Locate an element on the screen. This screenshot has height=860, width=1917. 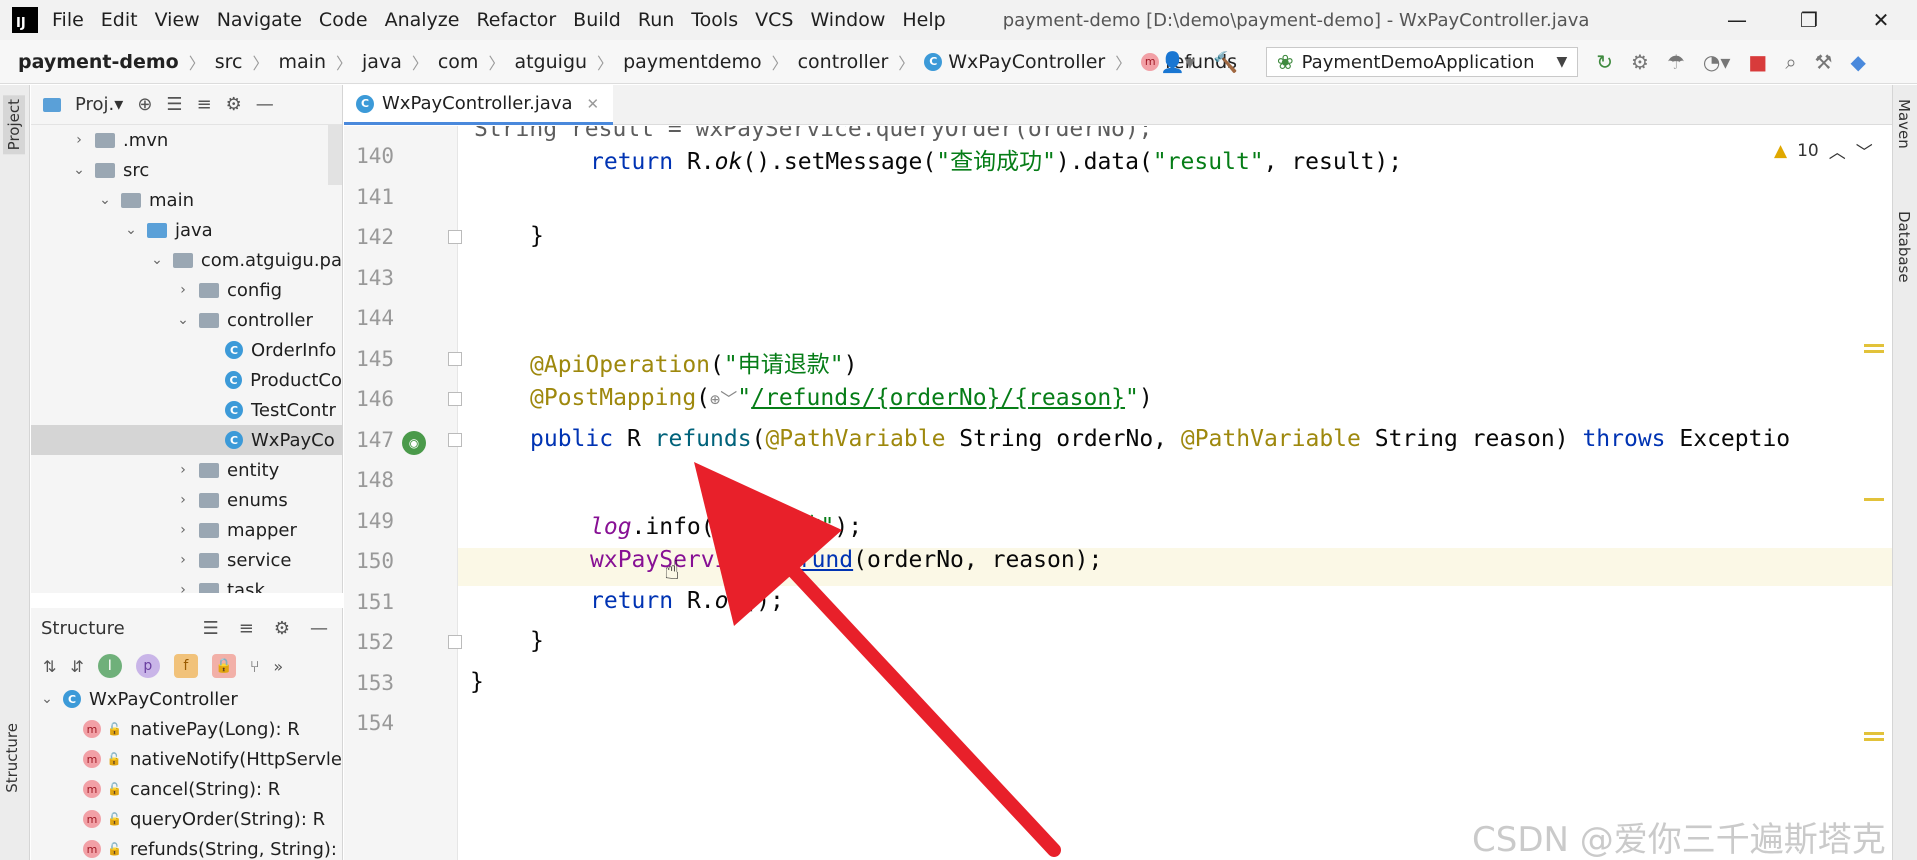
structure-method: m 🔓 queryOrder(String): R is located at coordinates (186, 819).